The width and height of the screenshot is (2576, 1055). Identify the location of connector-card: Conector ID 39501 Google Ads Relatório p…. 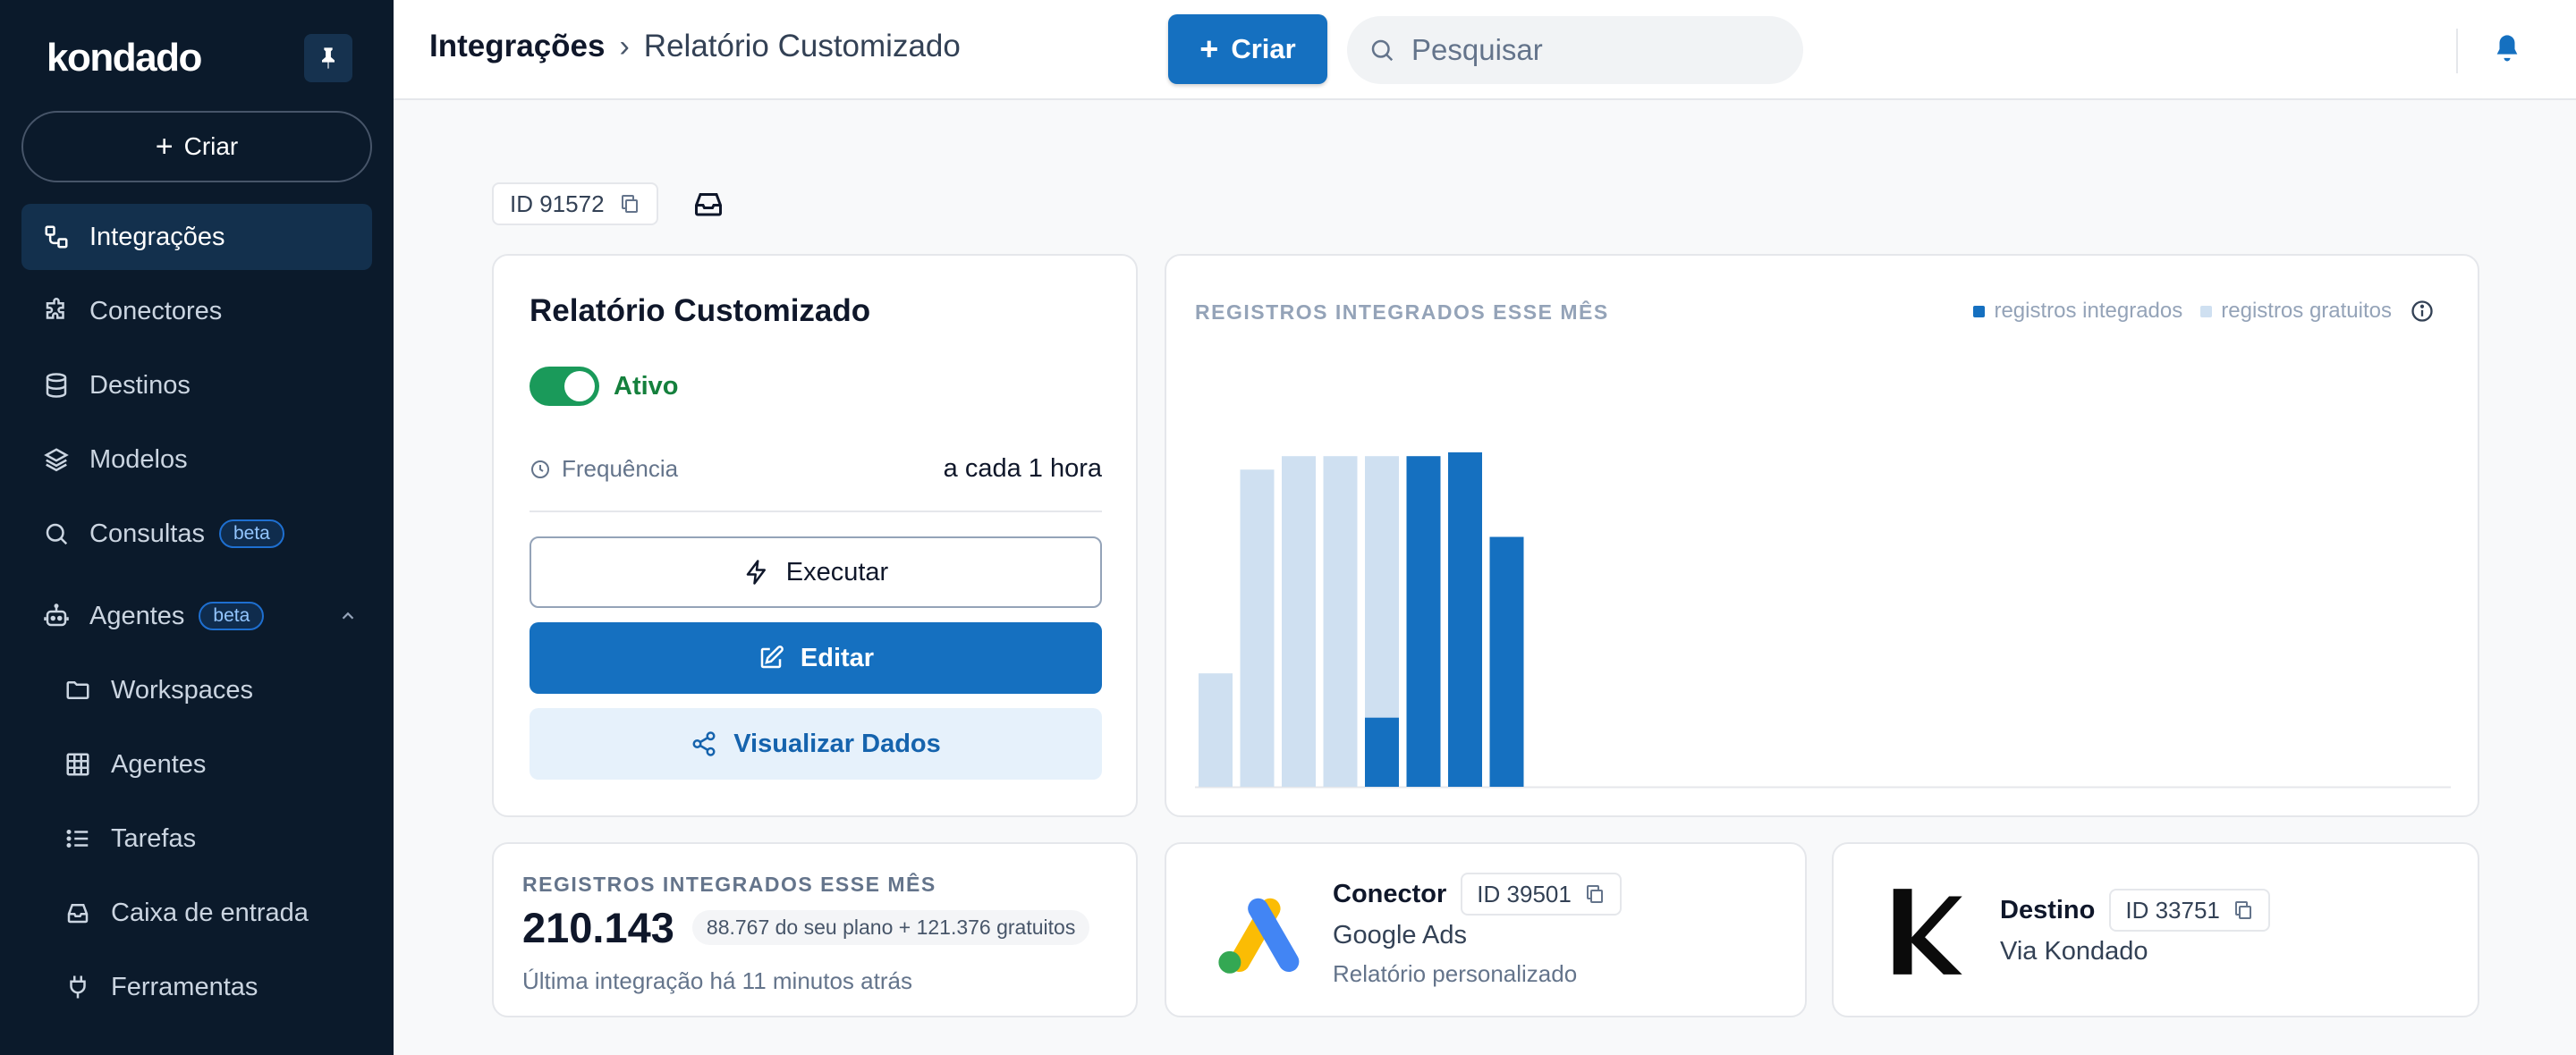
(1486, 929).